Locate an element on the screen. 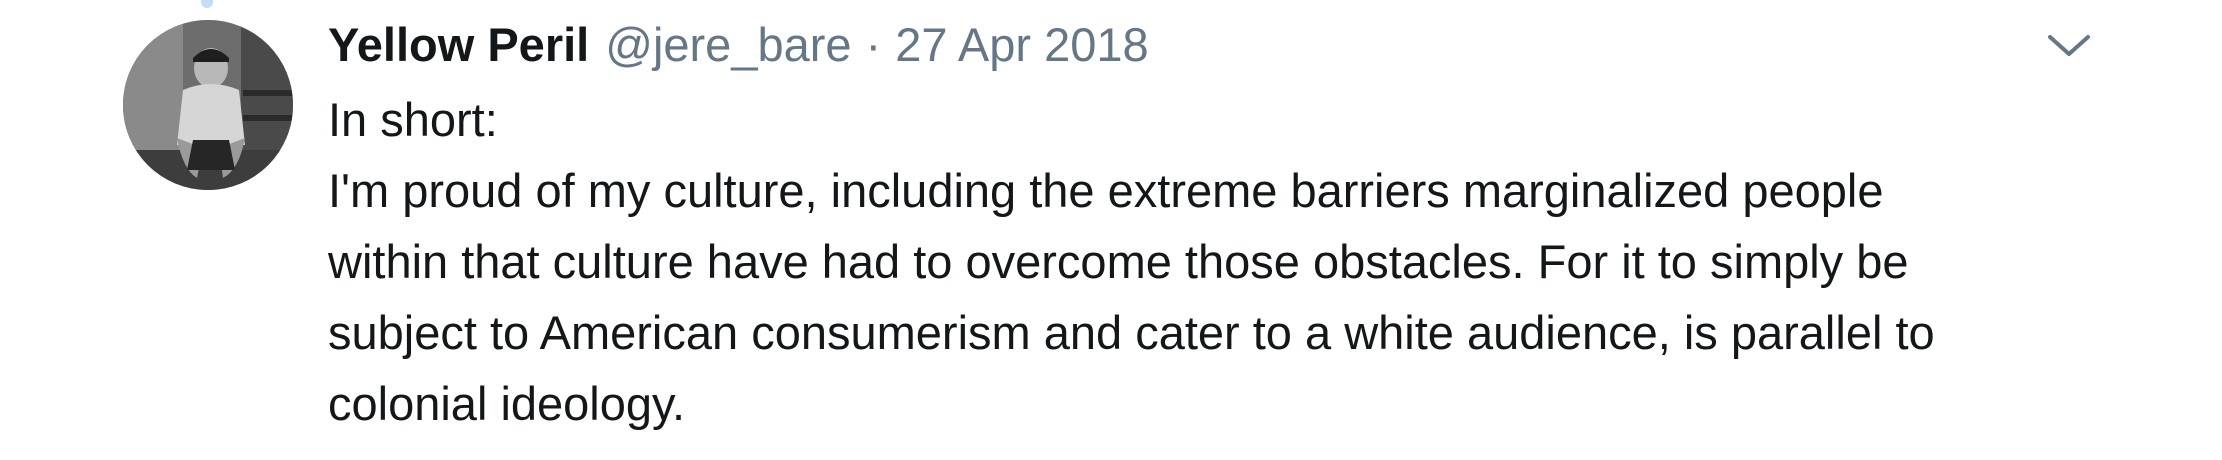 This screenshot has width=2222, height=460. chevron-down-icon is located at coordinates (2069, 45).